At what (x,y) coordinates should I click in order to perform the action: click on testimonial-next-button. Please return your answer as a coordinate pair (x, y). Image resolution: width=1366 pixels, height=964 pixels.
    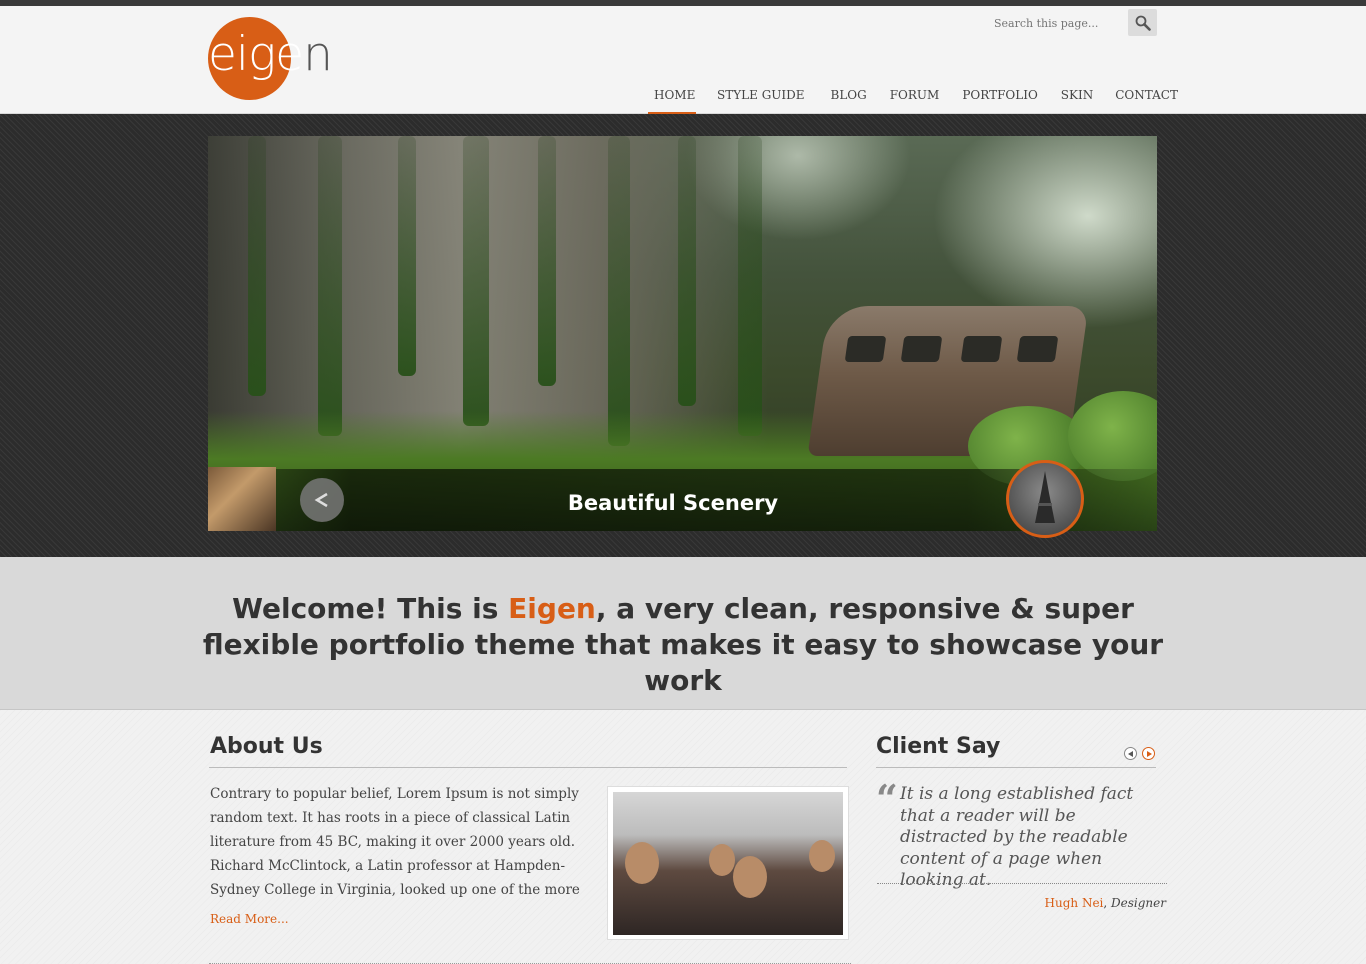
    Looking at the image, I should click on (1148, 753).